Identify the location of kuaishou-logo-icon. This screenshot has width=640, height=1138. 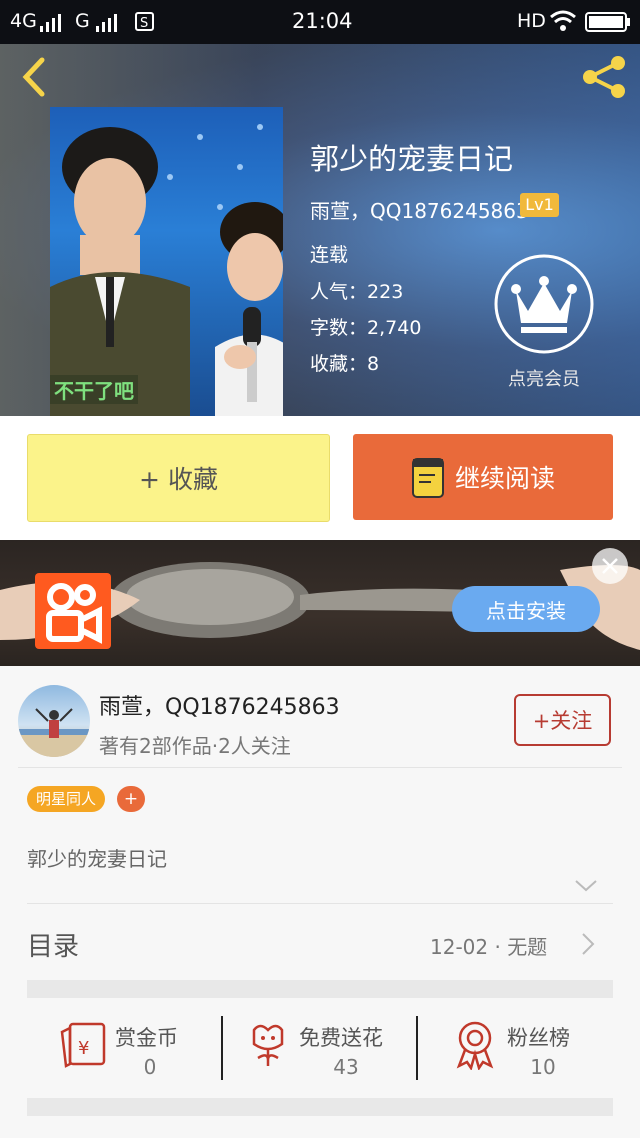
(73, 611).